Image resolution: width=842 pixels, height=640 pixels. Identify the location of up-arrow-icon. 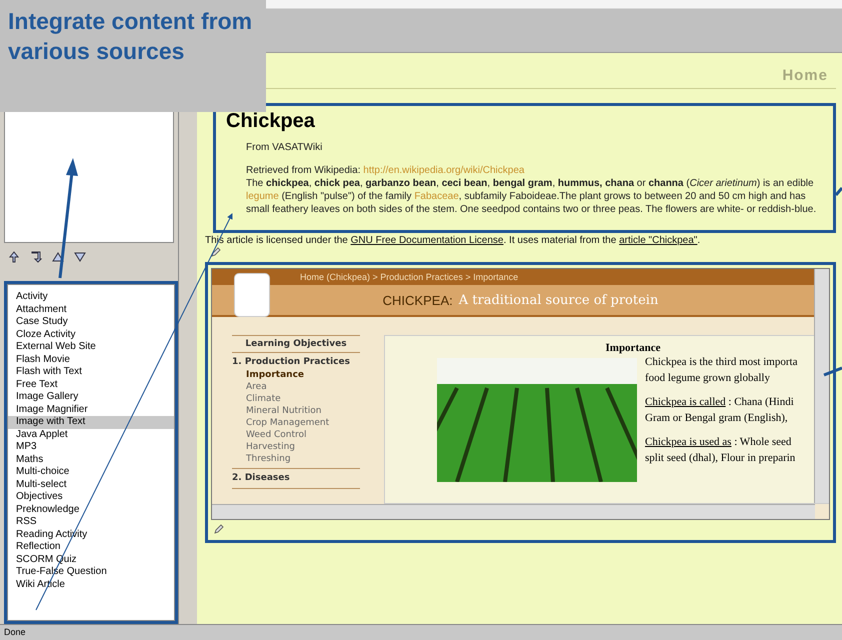
(14, 257).